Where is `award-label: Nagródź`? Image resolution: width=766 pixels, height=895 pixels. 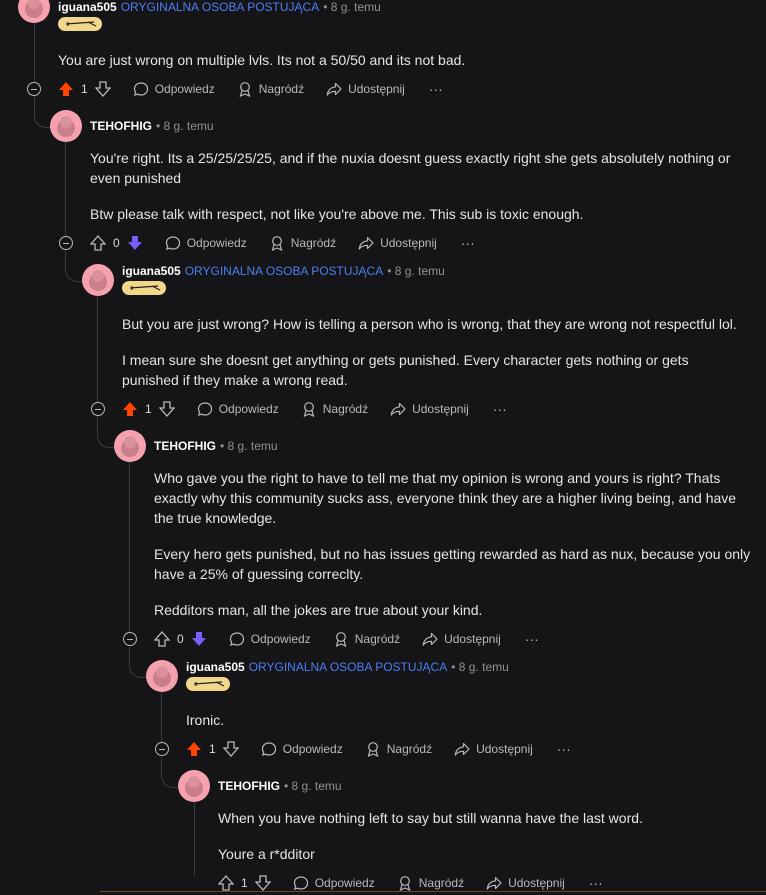
award-label: Nagródź is located at coordinates (313, 243).